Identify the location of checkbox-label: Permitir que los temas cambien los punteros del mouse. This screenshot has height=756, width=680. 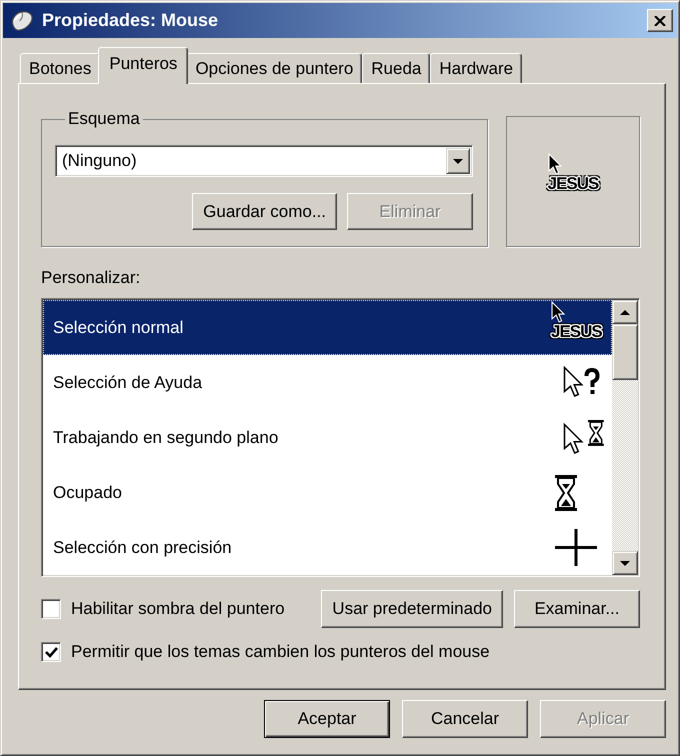
(280, 652).